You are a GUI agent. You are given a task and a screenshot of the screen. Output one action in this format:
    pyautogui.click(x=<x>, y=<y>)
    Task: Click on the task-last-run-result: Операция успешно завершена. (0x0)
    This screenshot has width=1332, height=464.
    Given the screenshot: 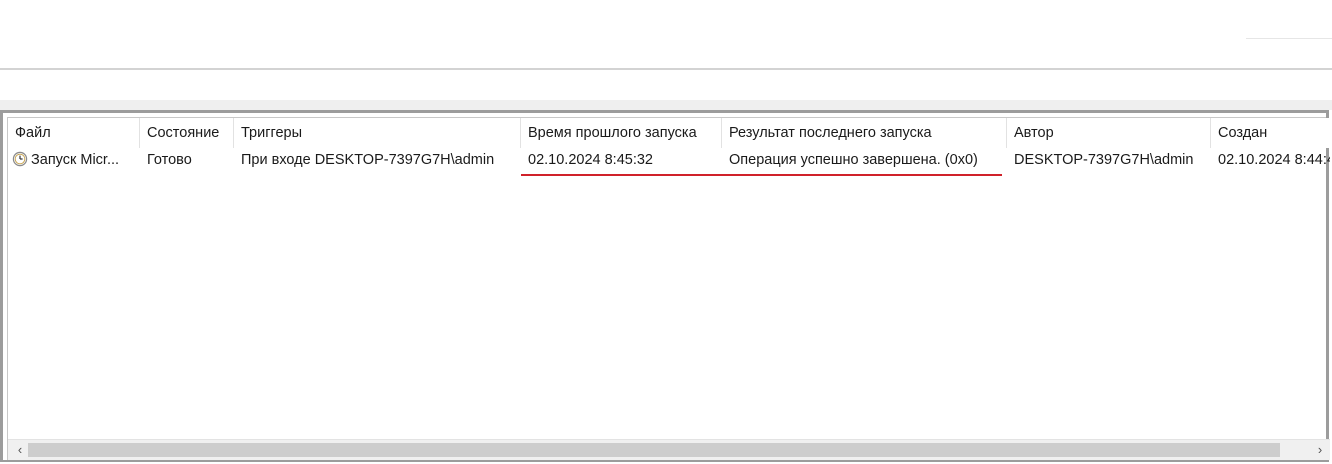 What is the action you would take?
    pyautogui.click(x=853, y=160)
    